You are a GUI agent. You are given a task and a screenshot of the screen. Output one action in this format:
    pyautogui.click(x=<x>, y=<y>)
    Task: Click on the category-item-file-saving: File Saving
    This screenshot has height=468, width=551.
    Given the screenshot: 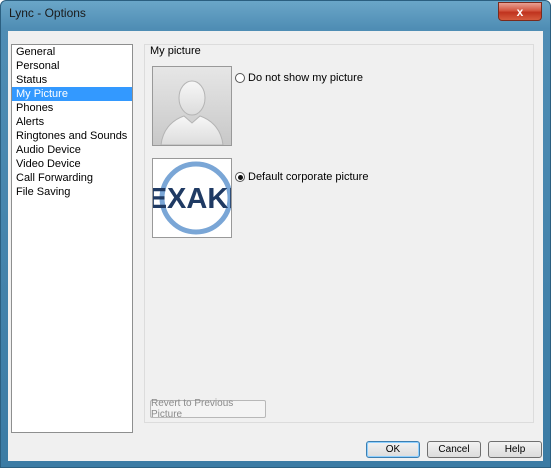 What is the action you would take?
    pyautogui.click(x=72, y=192)
    